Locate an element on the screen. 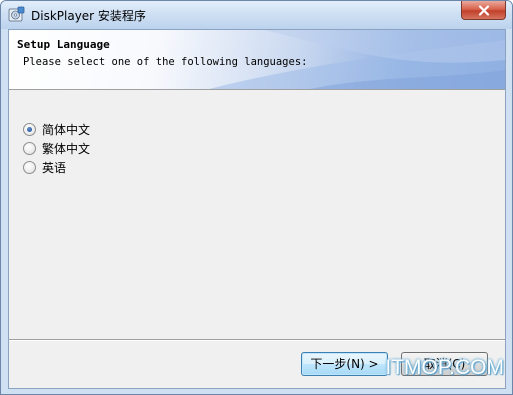  language-option-simplified-chinese: 简体中文 is located at coordinates (56, 129).